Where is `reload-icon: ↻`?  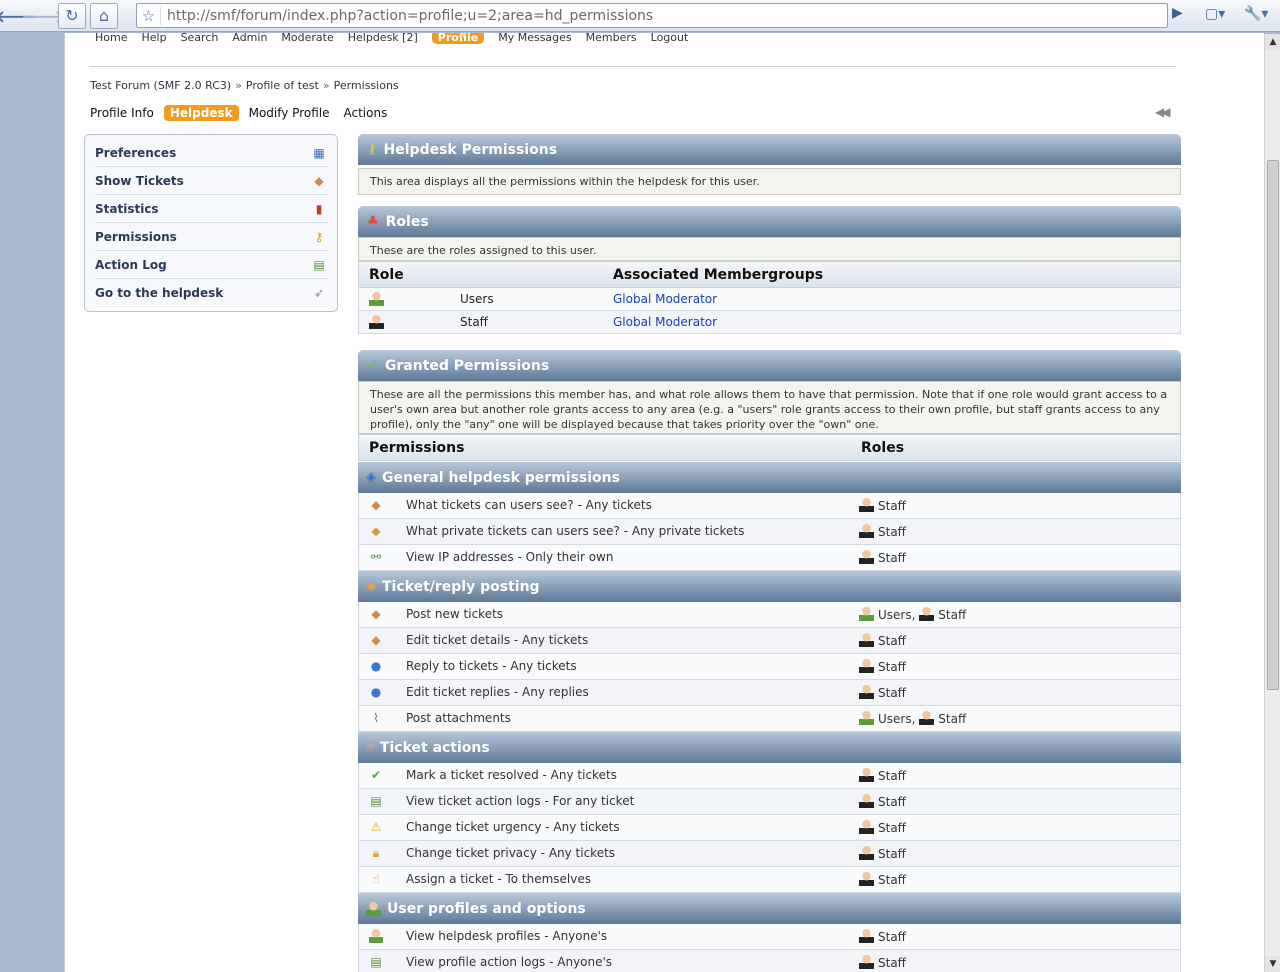 reload-icon: ↻ is located at coordinates (72, 15).